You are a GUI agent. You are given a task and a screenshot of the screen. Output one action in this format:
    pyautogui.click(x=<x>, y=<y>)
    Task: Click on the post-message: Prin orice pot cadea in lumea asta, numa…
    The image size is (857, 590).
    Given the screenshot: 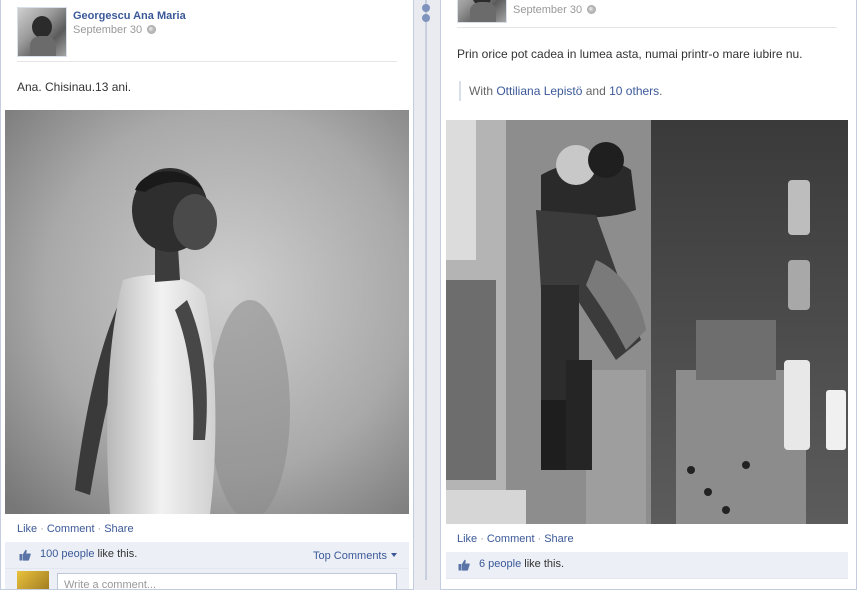 What is the action you would take?
    pyautogui.click(x=630, y=54)
    